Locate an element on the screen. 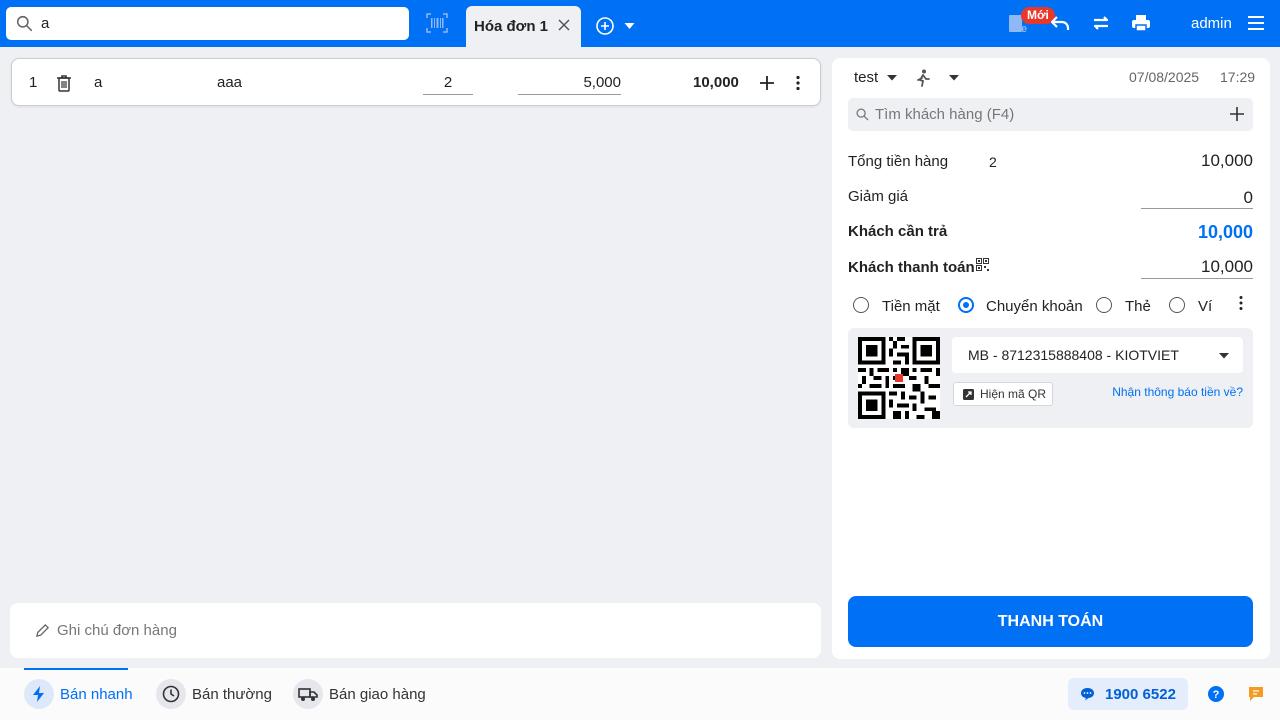  add-tab-icon is located at coordinates (605, 26).